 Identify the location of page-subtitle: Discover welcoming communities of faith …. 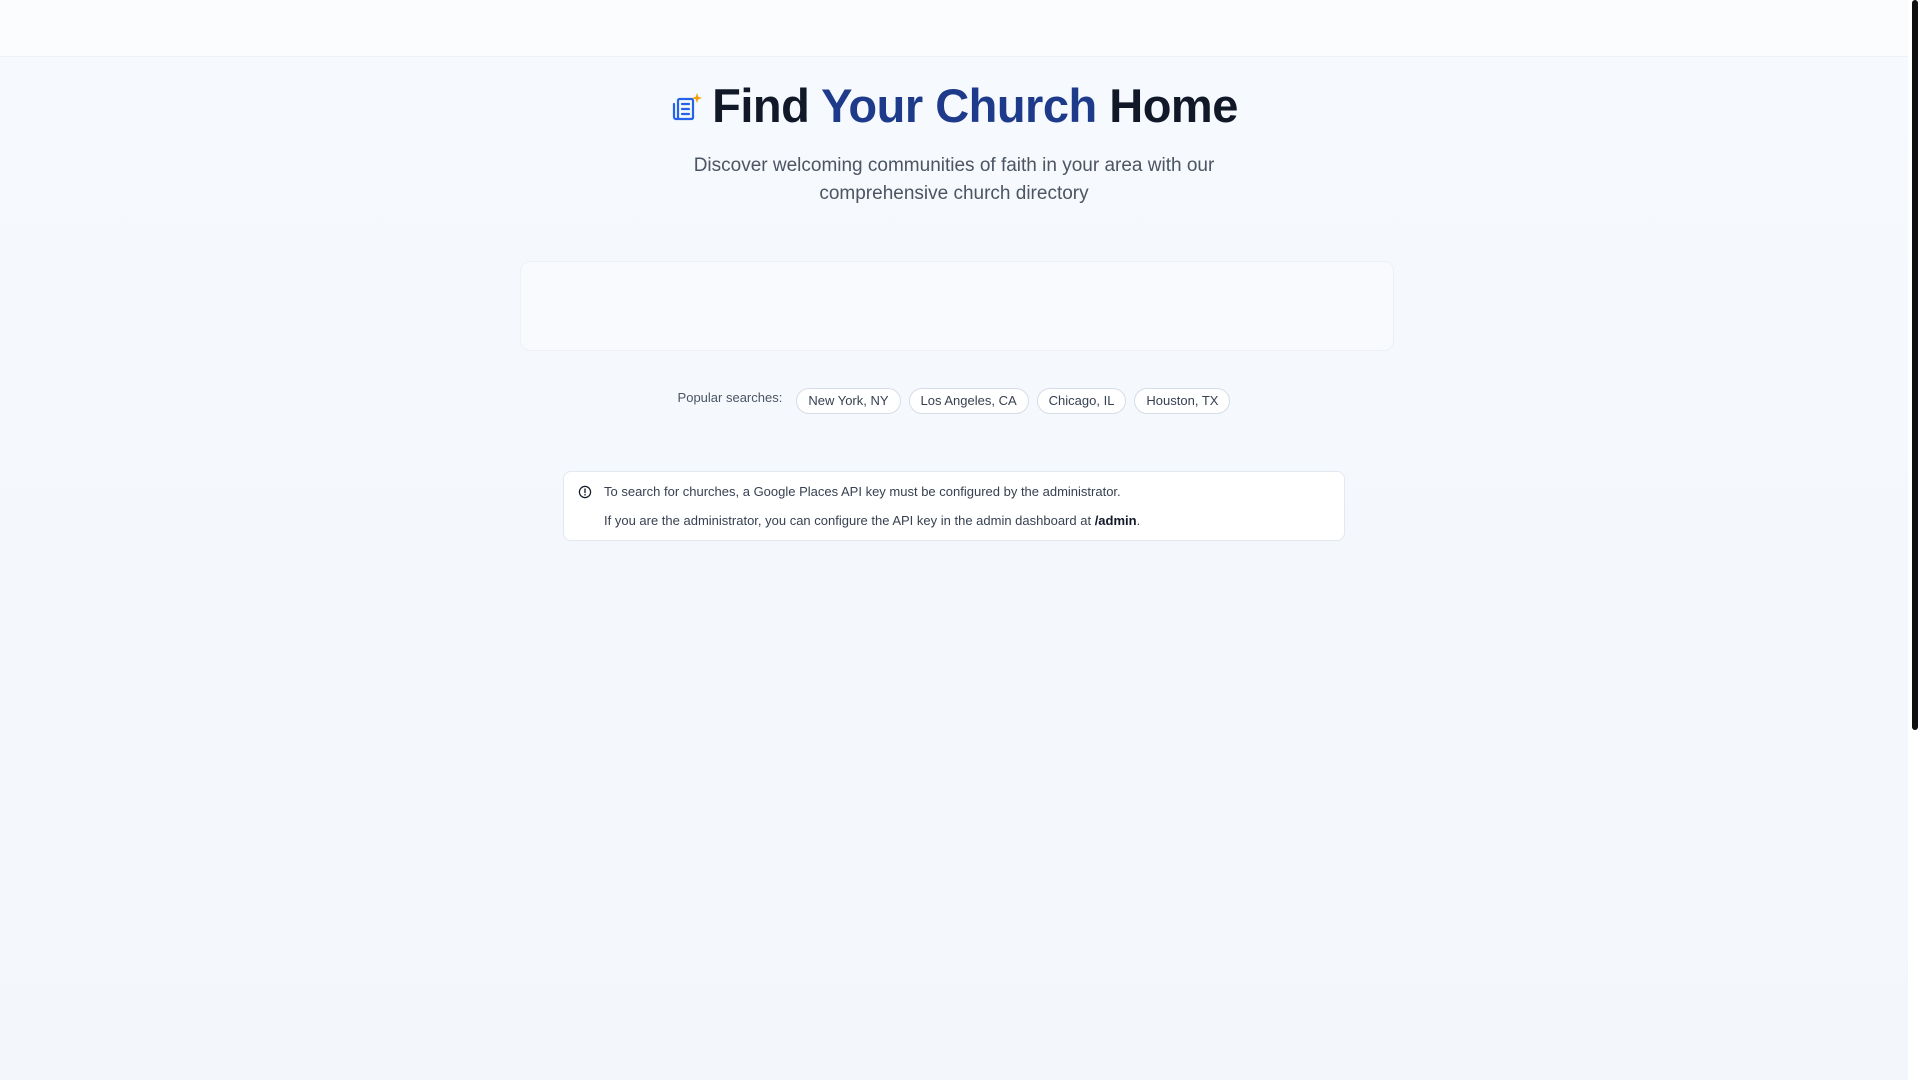
(954, 179).